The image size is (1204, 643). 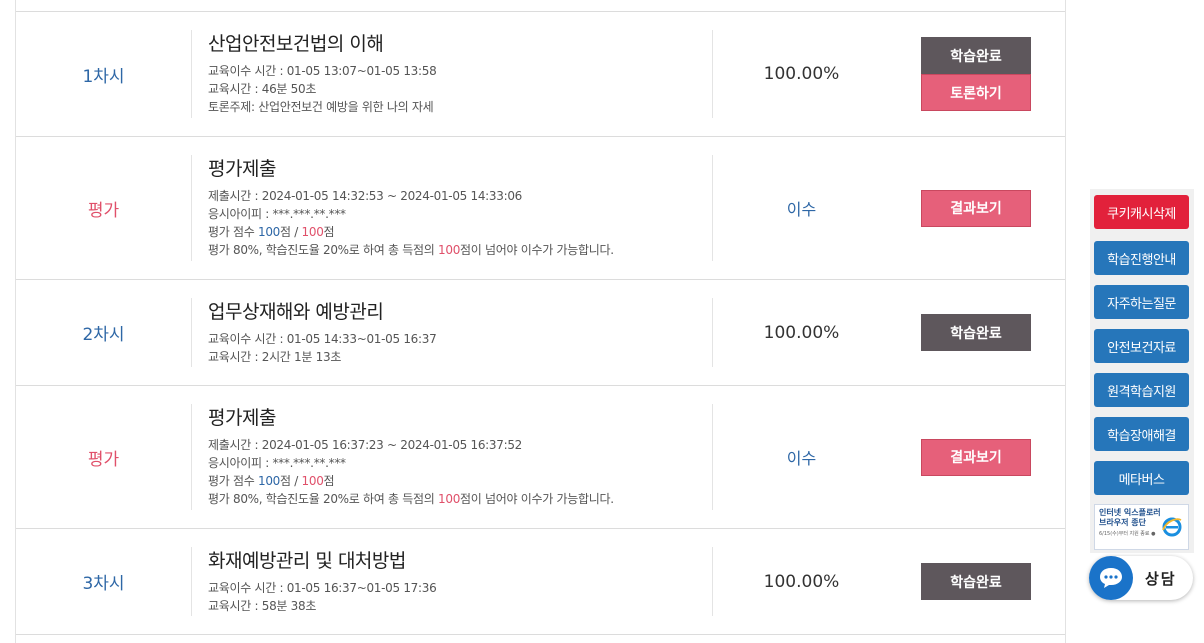 I want to click on study-time: 교육시간 : 46분 50초, so click(x=262, y=89).